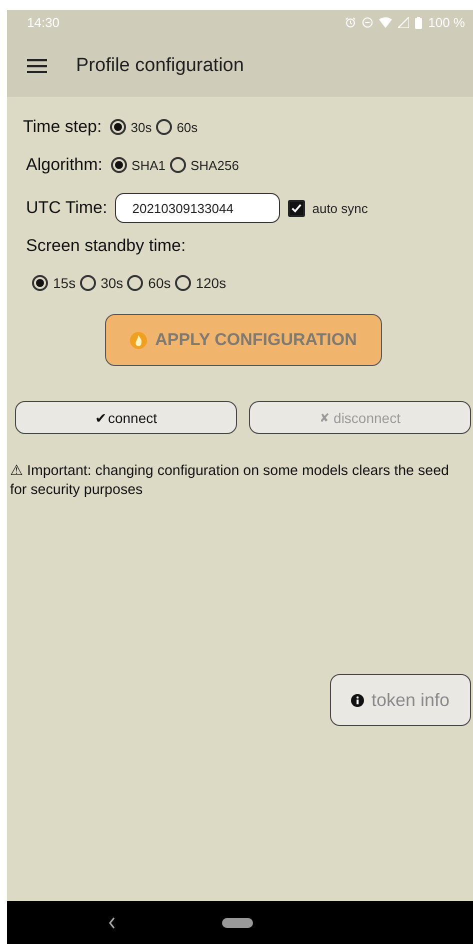 Image resolution: width=473 pixels, height=944 pixels. I want to click on back-icon, so click(112, 922).